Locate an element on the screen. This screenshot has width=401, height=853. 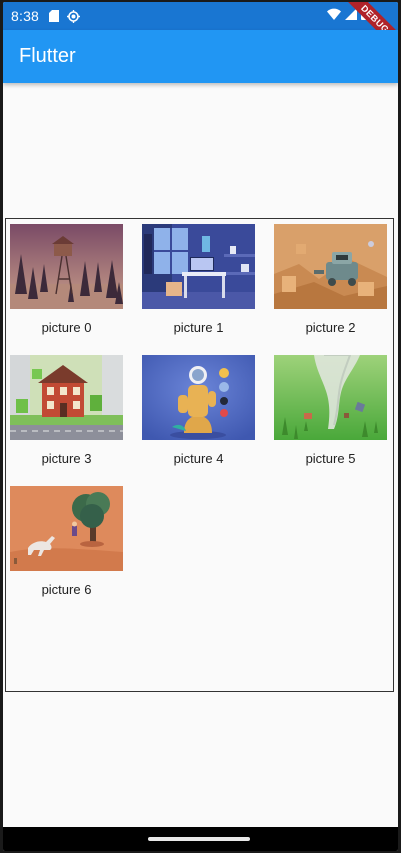
grid-tile: picture 1 is located at coordinates (198, 281).